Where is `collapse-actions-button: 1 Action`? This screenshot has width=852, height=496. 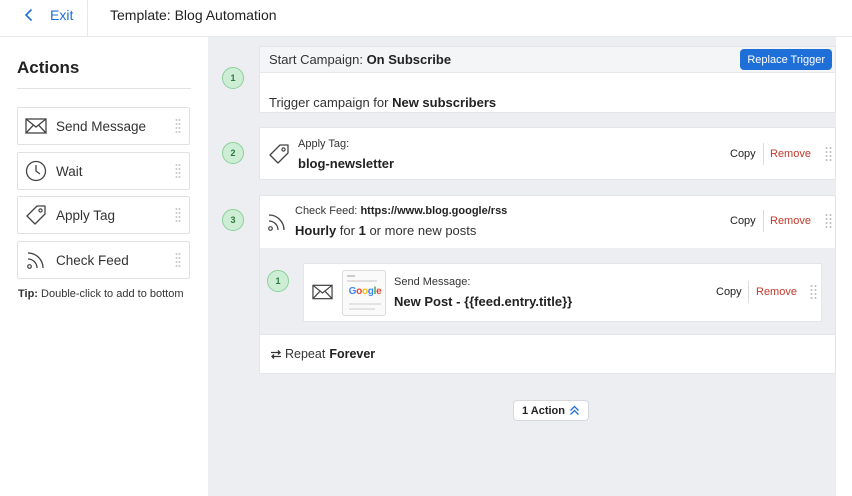 collapse-actions-button: 1 Action is located at coordinates (551, 410).